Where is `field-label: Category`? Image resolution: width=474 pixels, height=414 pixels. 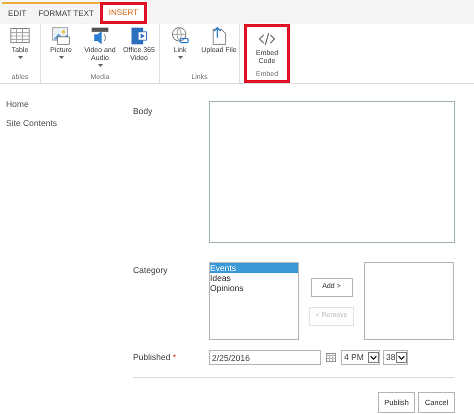
field-label: Category is located at coordinates (150, 270).